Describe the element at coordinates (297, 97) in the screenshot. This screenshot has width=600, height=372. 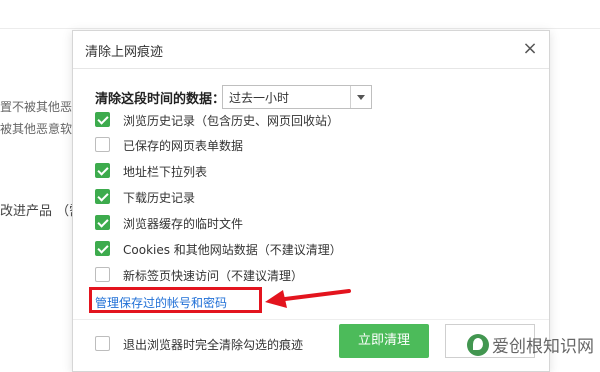
I see `time-range-select: 过去一小时` at that location.